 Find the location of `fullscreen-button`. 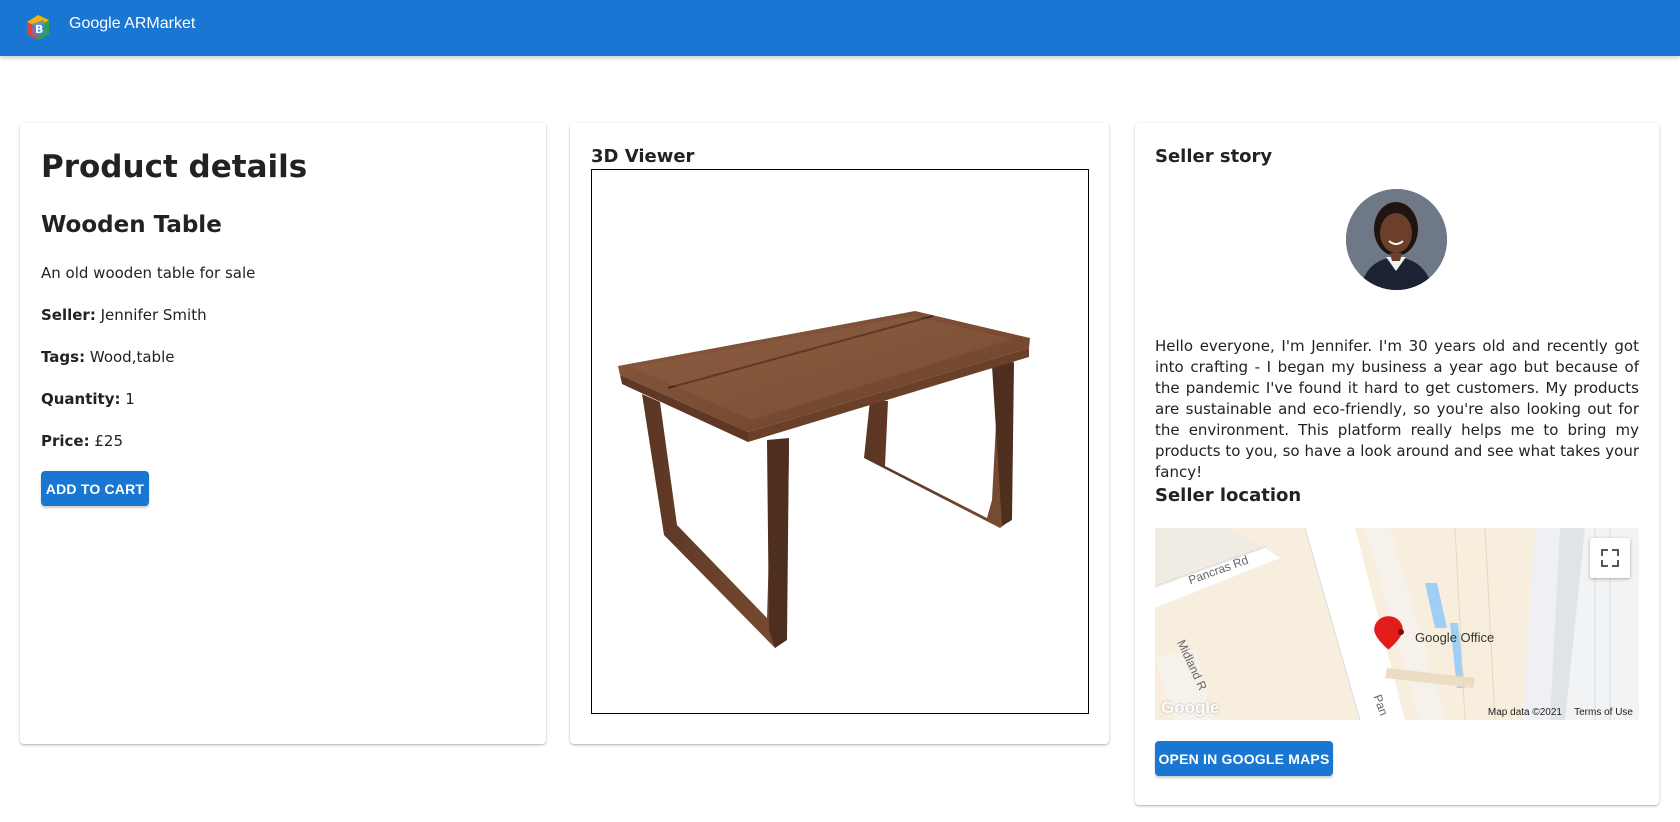

fullscreen-button is located at coordinates (1610, 558).